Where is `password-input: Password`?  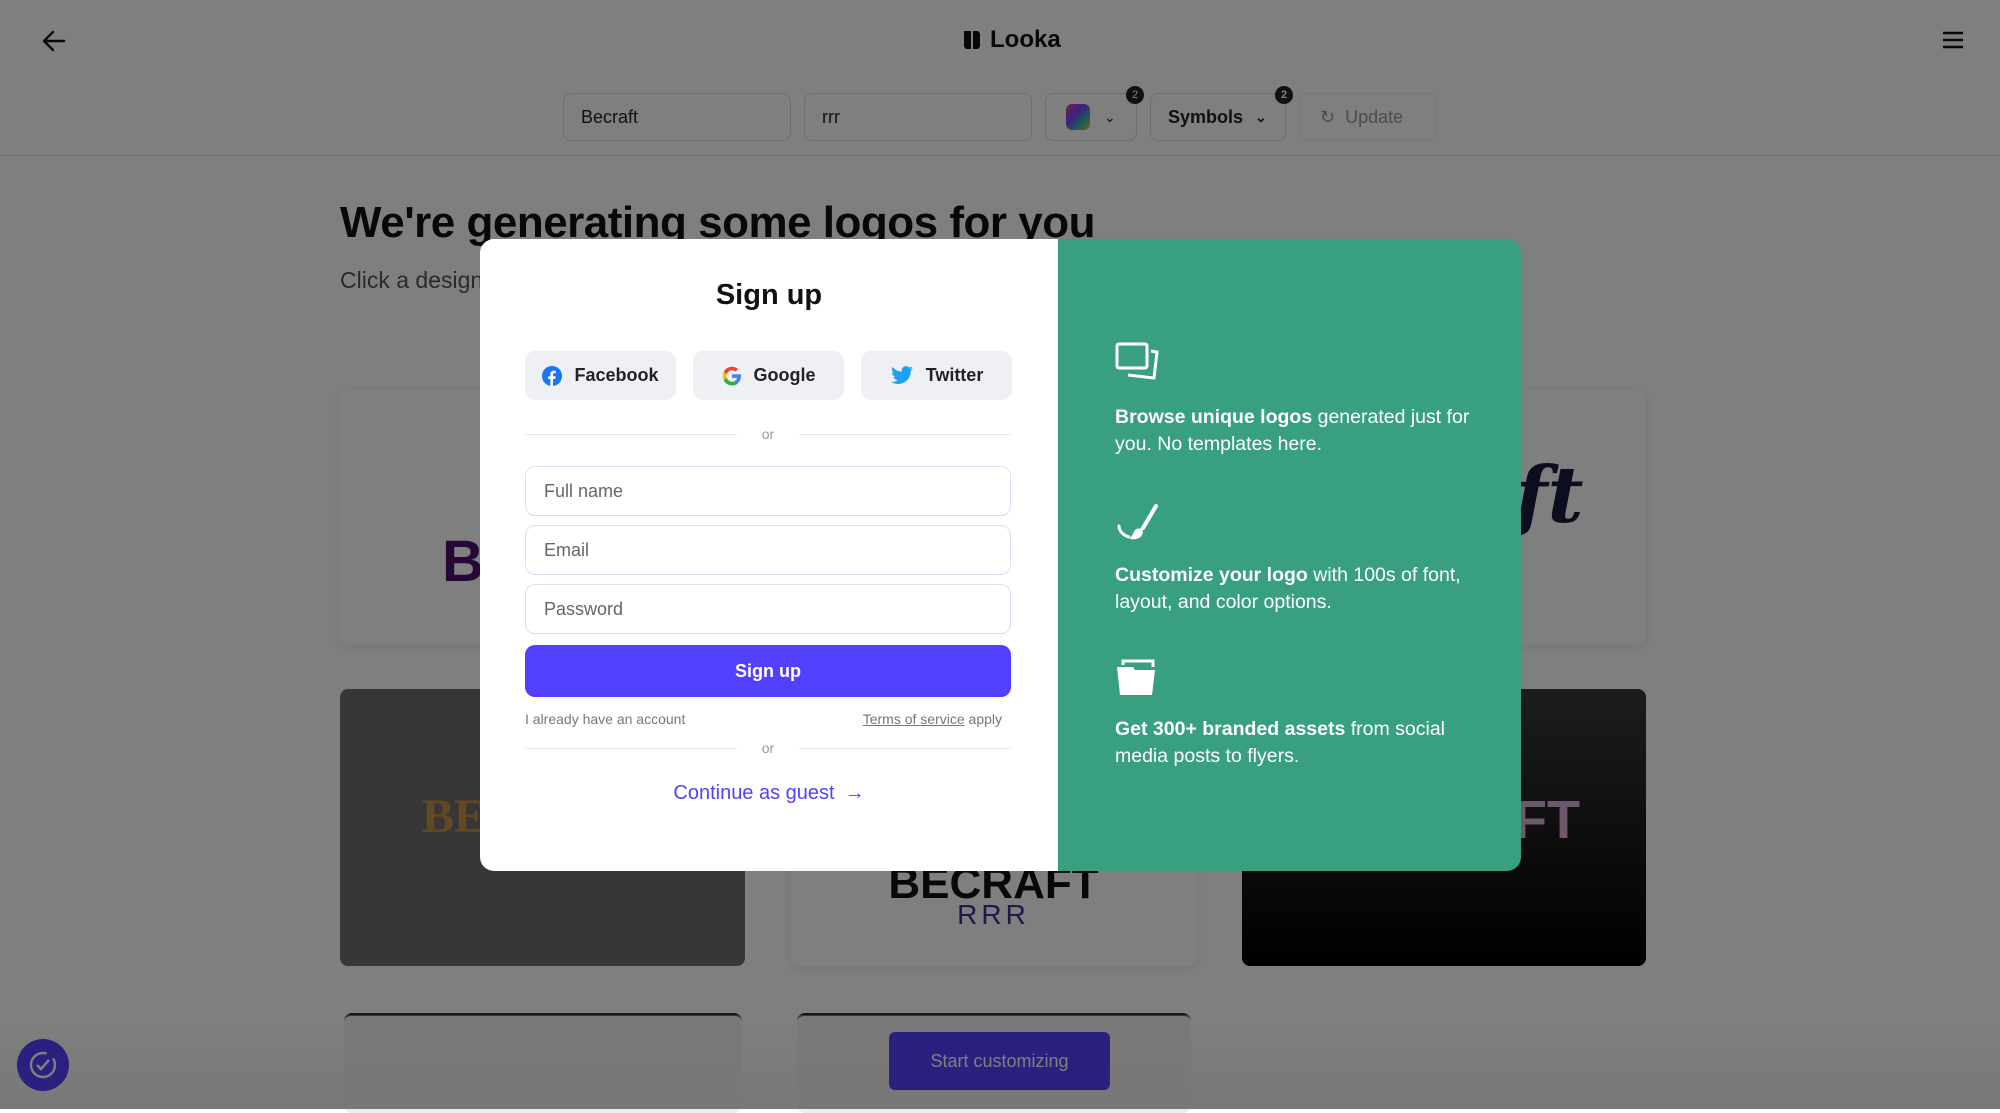
password-input: Password is located at coordinates (768, 609).